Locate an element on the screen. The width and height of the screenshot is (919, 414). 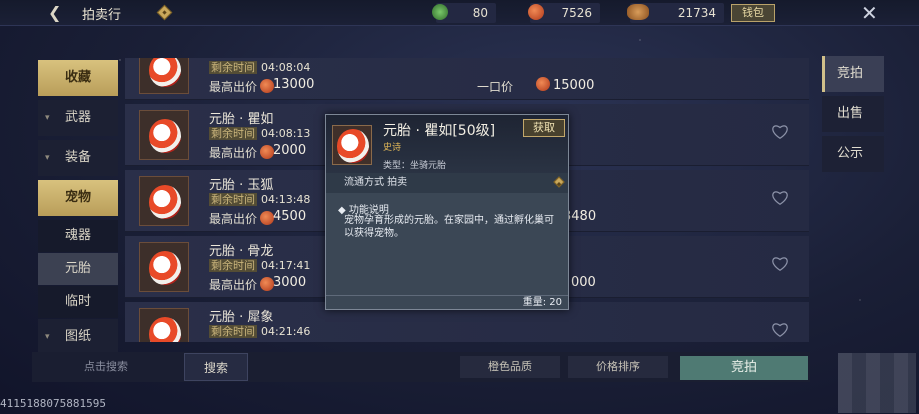
back-arrow-icon: ❮ is located at coordinates (54, 12).